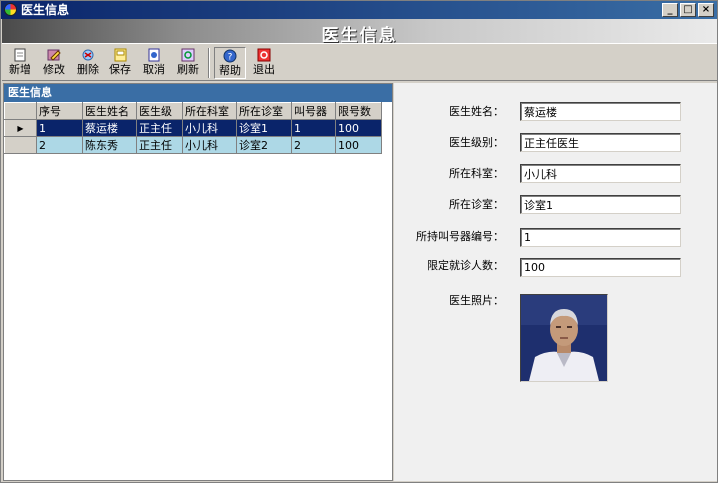 The image size is (718, 483). I want to click on column-header: 叫号器, so click(313, 111).